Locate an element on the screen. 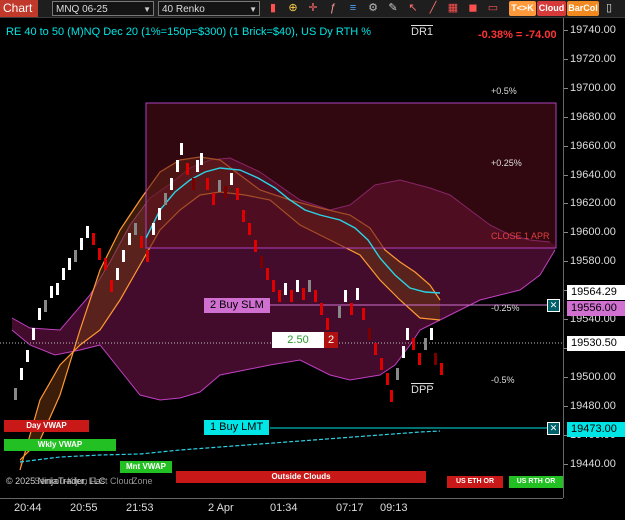 This screenshot has height=520, width=625. instrument-value: MNQ 06-25 is located at coordinates (82, 9).